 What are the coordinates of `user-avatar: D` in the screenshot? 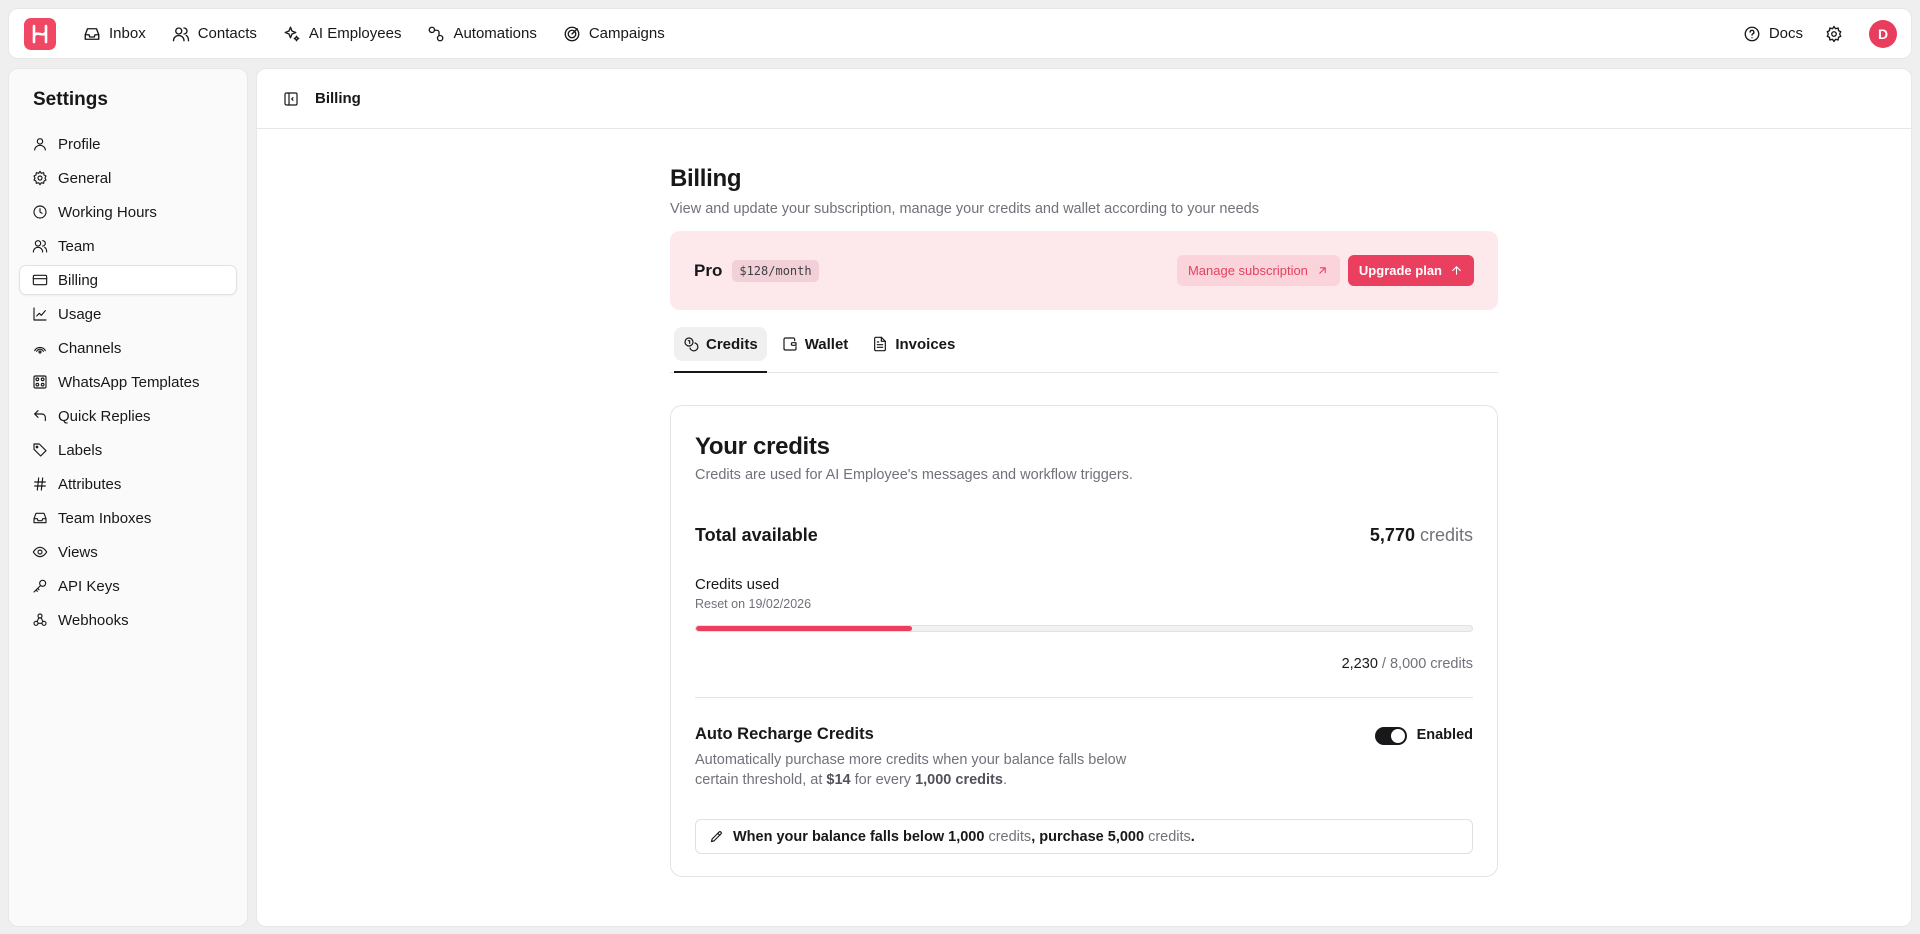 It's located at (1883, 33).